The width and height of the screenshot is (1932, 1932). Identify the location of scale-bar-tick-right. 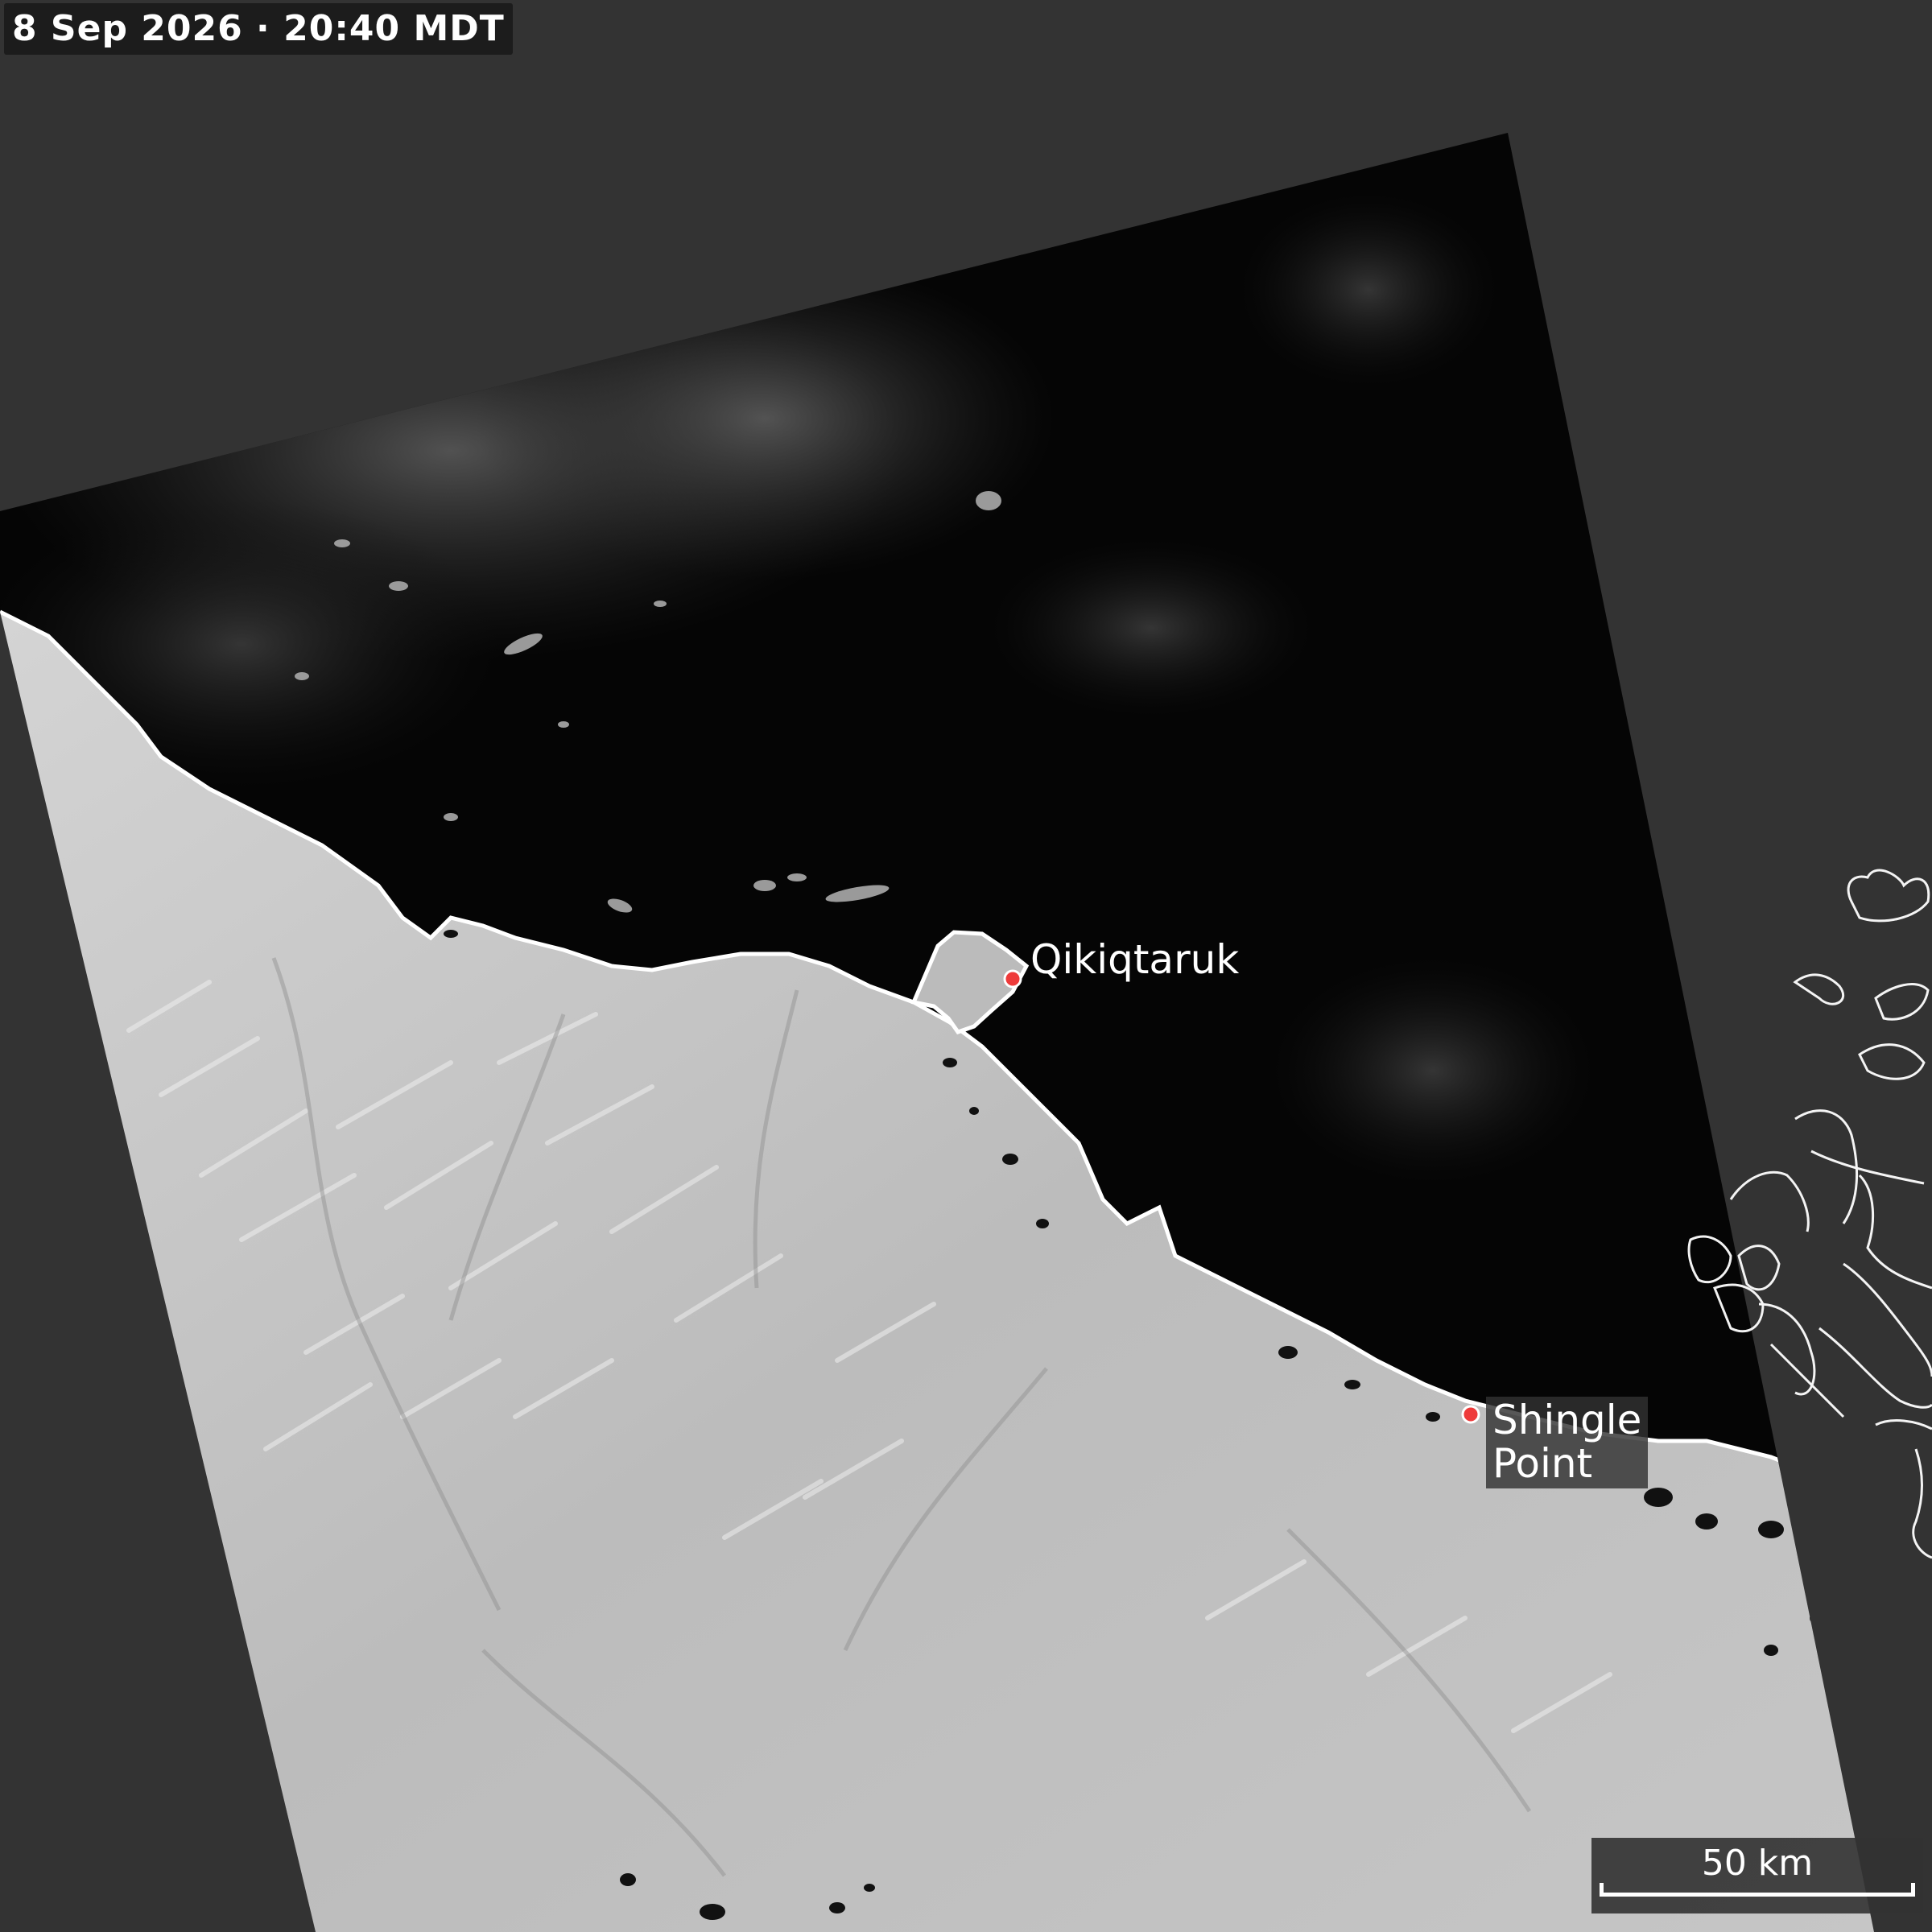
(1913, 1890).